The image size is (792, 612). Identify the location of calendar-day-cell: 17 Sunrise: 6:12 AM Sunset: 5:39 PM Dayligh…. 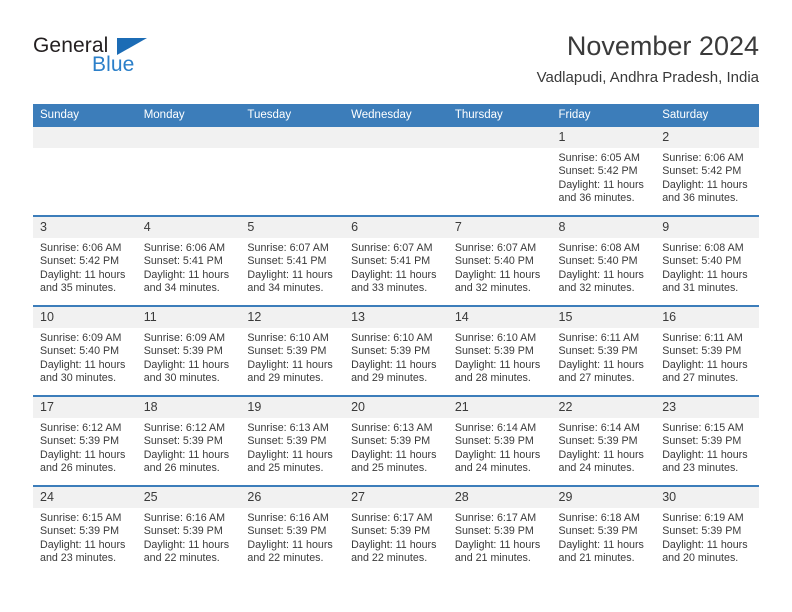
(85, 440).